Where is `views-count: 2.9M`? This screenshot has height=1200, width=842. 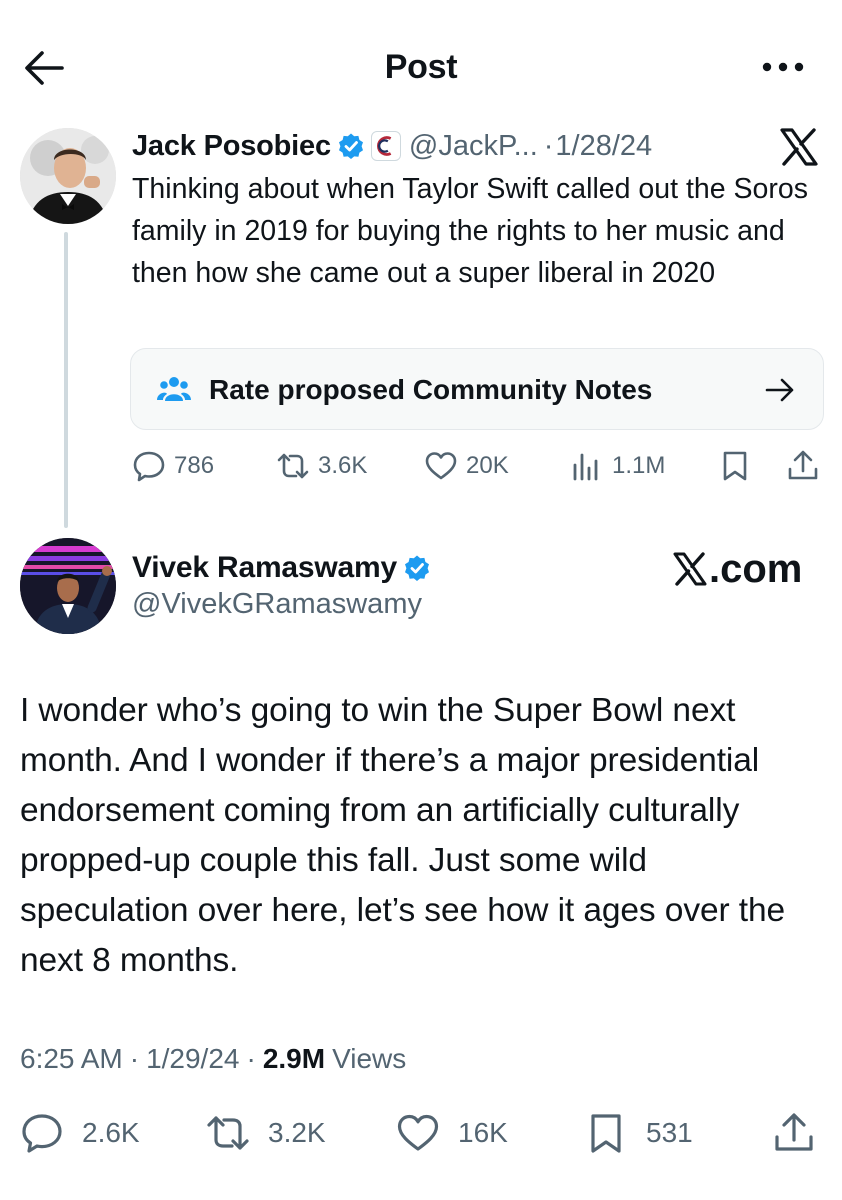 views-count: 2.9M is located at coordinates (294, 1059).